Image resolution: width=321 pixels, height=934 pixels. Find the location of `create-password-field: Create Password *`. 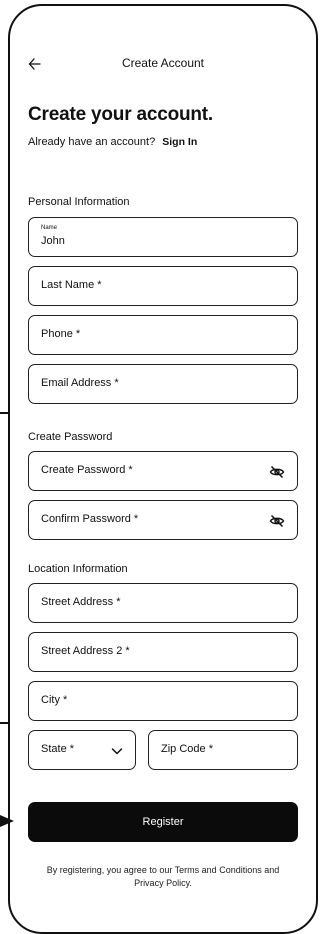

create-password-field: Create Password * is located at coordinates (163, 471).